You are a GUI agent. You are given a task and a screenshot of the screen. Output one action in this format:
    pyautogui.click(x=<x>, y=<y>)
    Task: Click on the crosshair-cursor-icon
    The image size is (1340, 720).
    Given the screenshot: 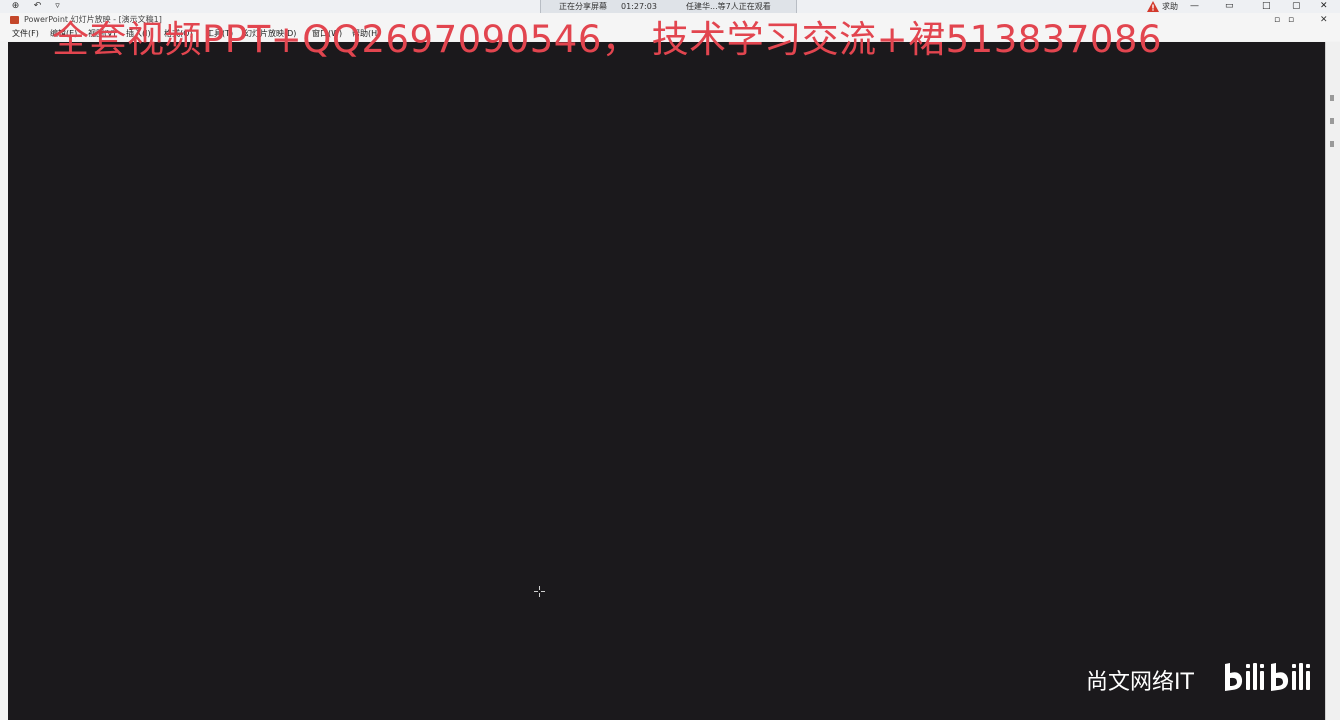 What is the action you would take?
    pyautogui.click(x=539, y=591)
    